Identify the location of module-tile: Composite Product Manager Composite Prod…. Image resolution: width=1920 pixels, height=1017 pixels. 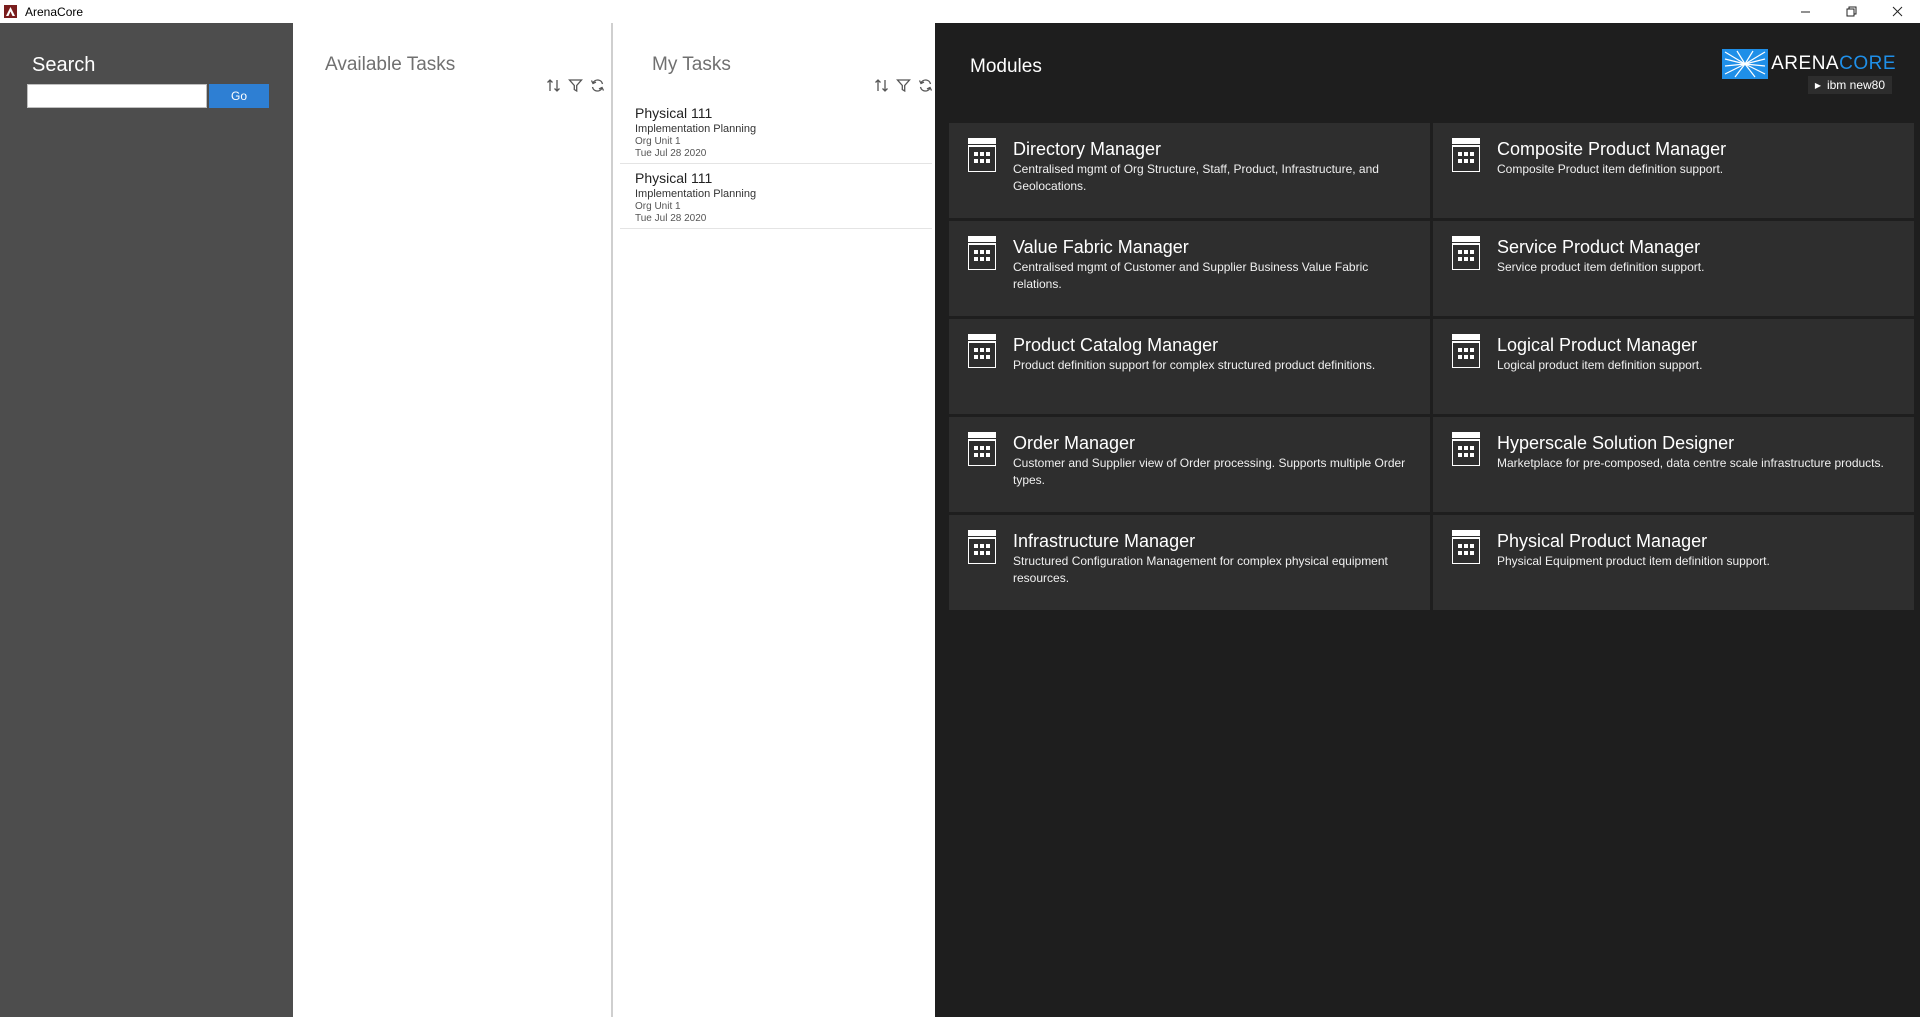
(1673, 170).